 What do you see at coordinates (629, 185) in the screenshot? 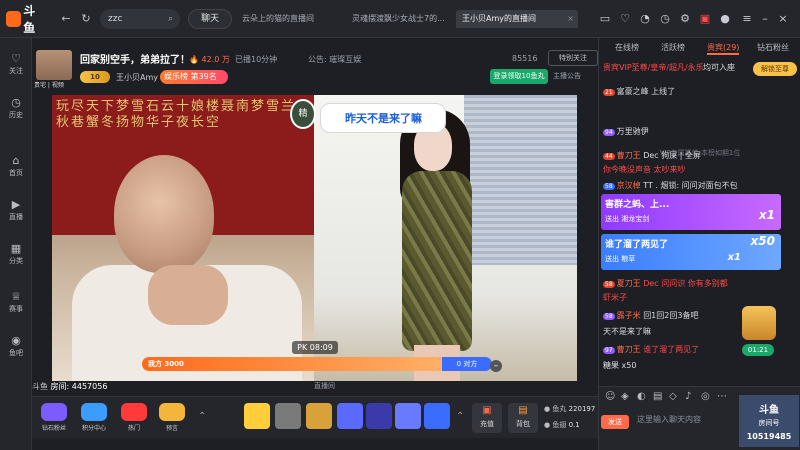
I see `user-name: 京汉棹` at bounding box center [629, 185].